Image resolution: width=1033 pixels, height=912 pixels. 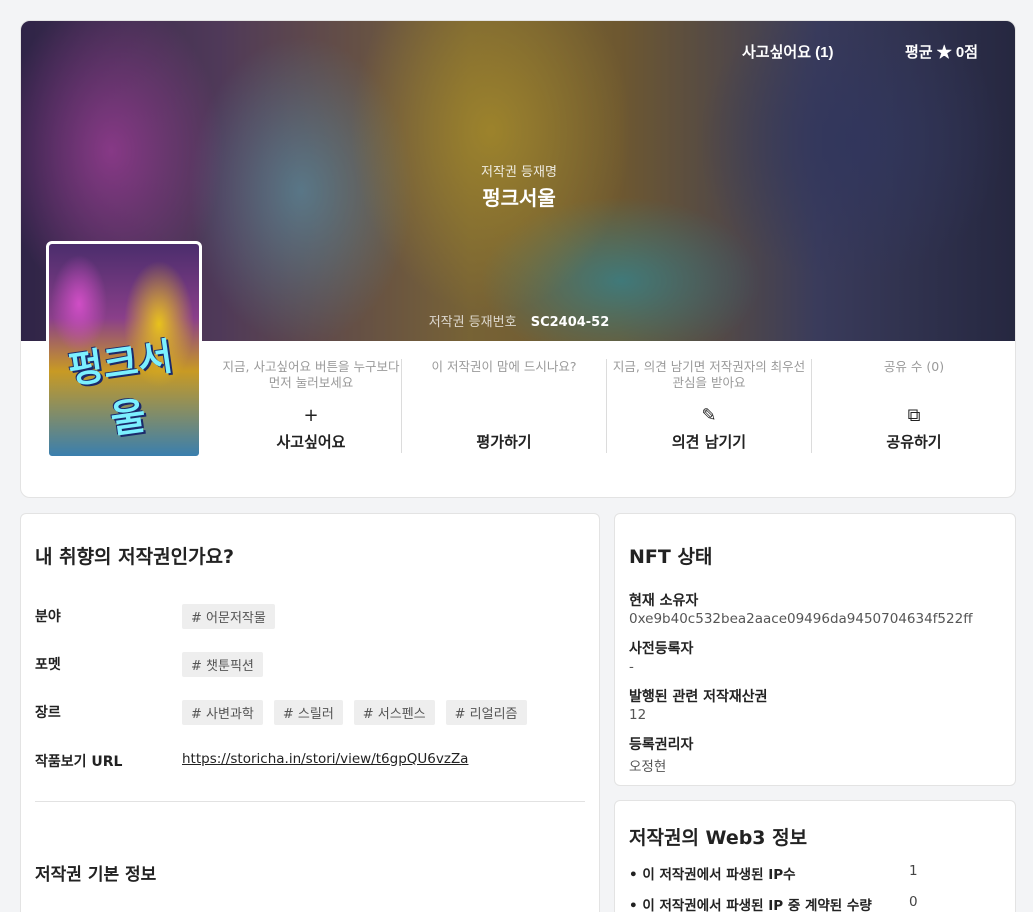 I want to click on pre-registrant-label: 사전등록자, so click(x=661, y=649).